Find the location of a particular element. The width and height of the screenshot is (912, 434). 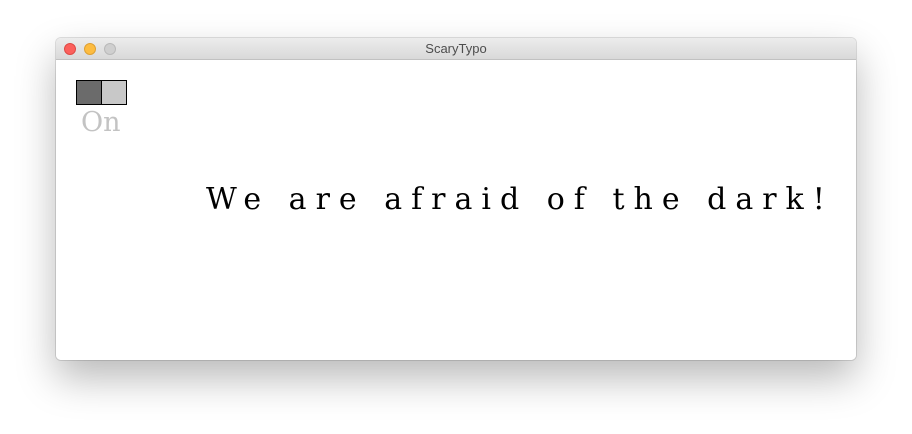

window-title: ScaryTypo is located at coordinates (456, 48).